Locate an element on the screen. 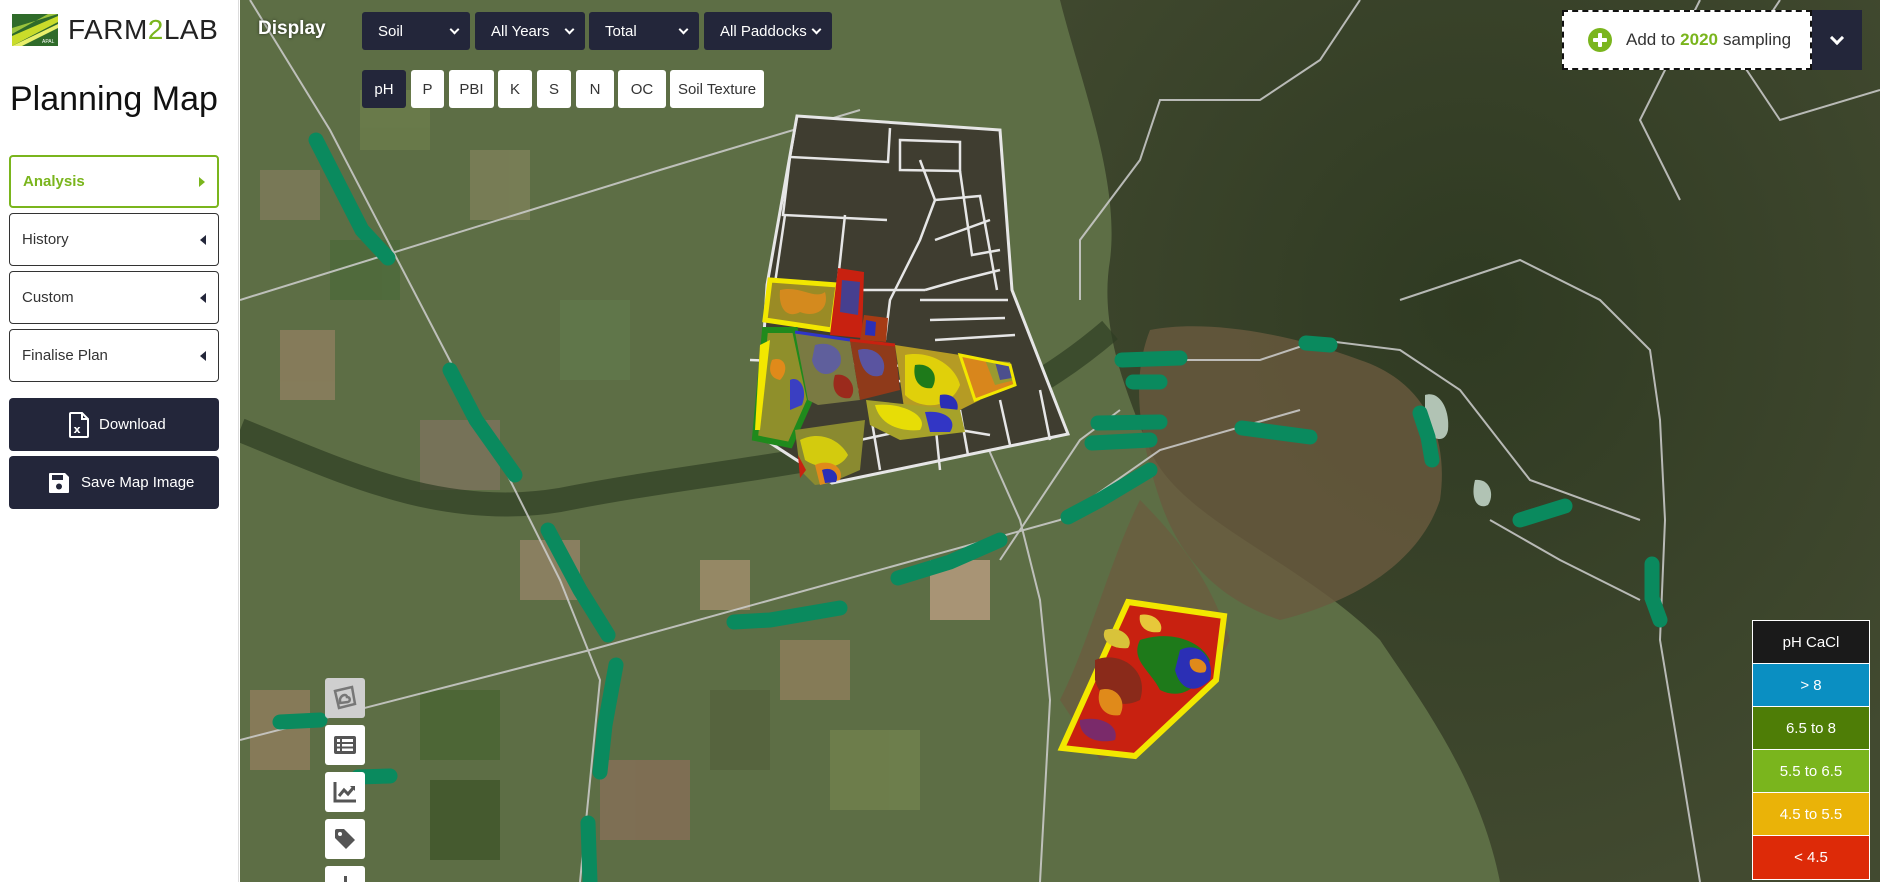 The image size is (1880, 882). svg-text: APAL is located at coordinates (48, 42).